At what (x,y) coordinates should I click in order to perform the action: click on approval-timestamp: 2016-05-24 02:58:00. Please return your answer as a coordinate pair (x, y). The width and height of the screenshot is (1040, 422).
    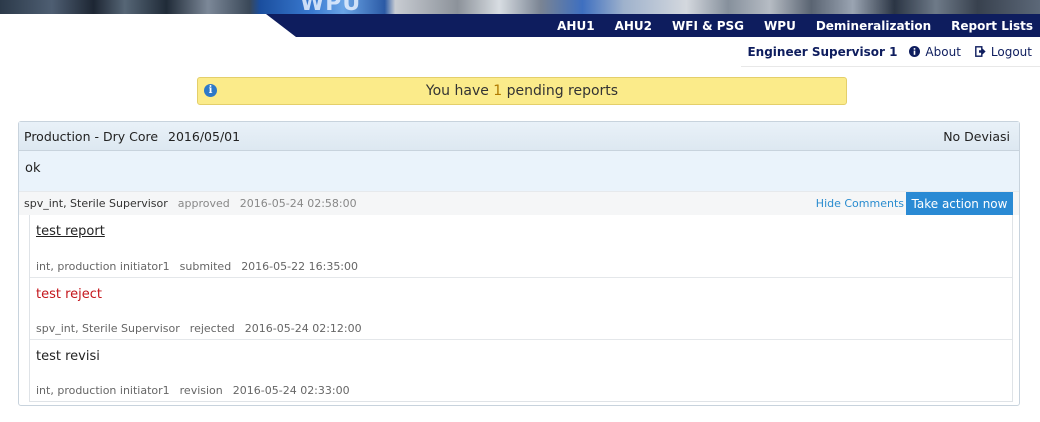
    Looking at the image, I should click on (298, 203).